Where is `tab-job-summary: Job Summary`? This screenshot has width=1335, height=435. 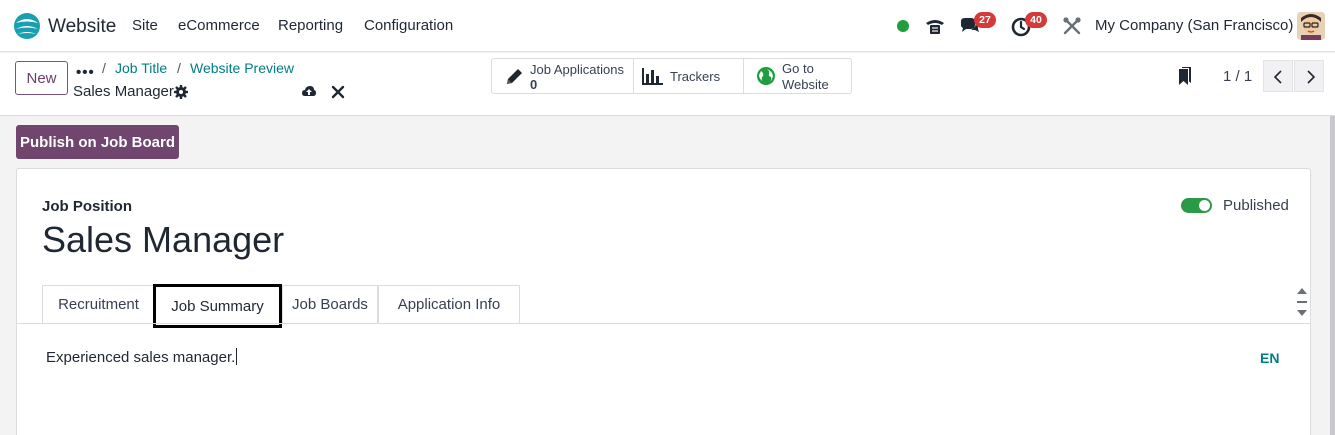
tab-job-summary: Job Summary is located at coordinates (217, 306).